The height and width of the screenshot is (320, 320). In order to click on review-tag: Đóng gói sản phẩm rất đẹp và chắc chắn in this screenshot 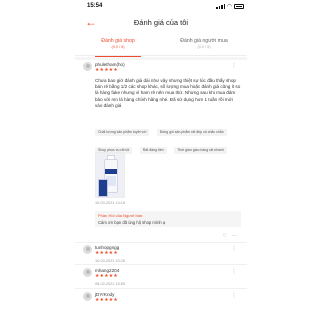, I will do `click(191, 132)`.